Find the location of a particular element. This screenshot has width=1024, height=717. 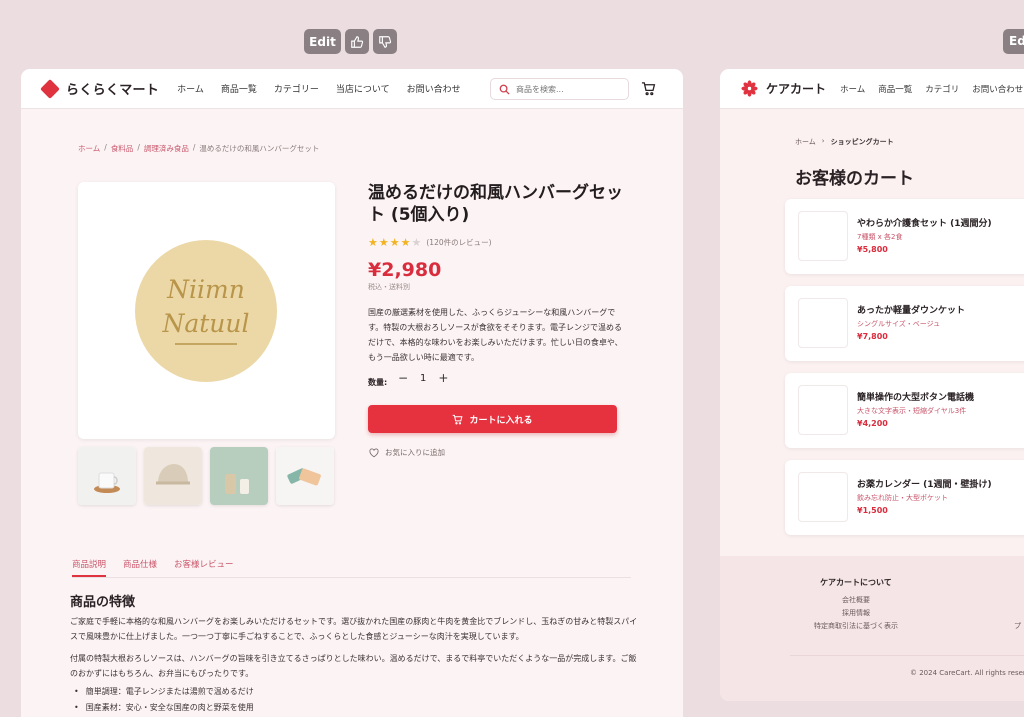

thumbs-up-icon is located at coordinates (357, 41).